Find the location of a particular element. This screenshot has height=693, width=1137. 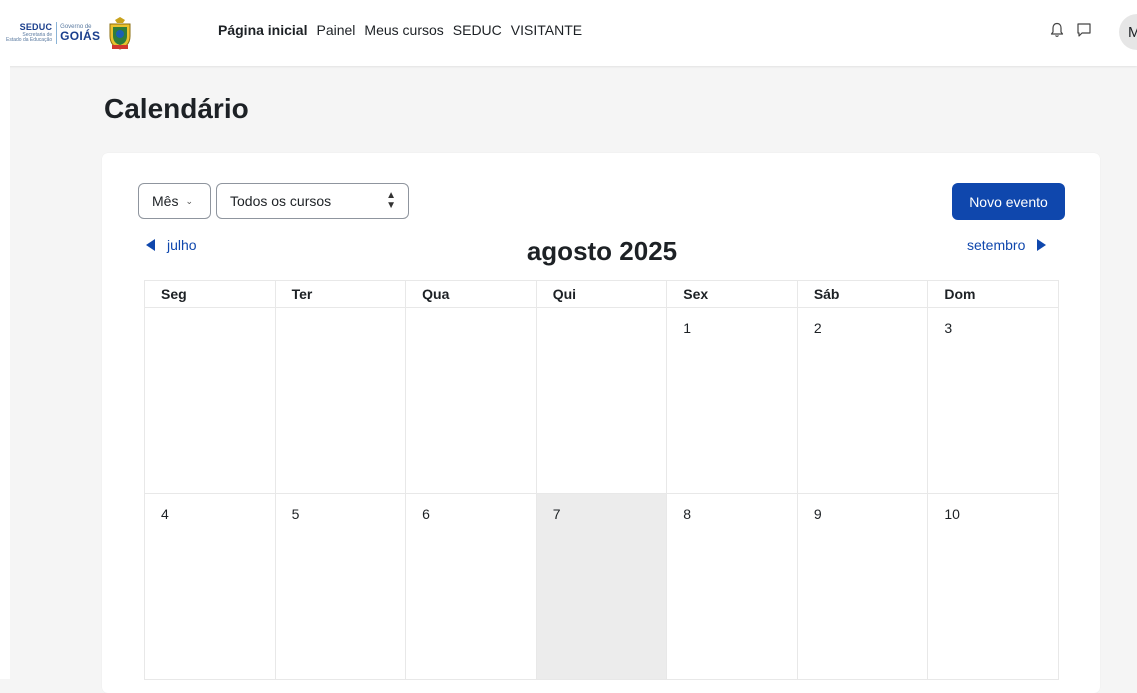

nav-item-seduc: SEDUC is located at coordinates (477, 30).